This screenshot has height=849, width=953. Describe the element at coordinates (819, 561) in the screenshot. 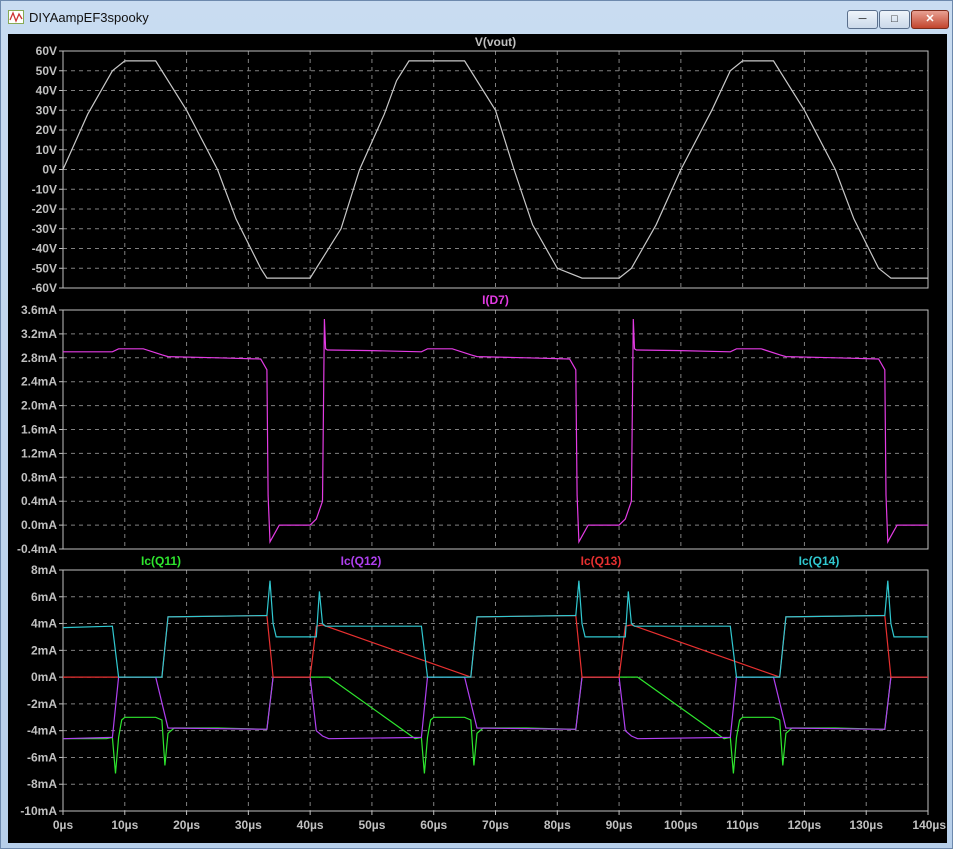

I see `legend-label: Ic(Q14)` at that location.